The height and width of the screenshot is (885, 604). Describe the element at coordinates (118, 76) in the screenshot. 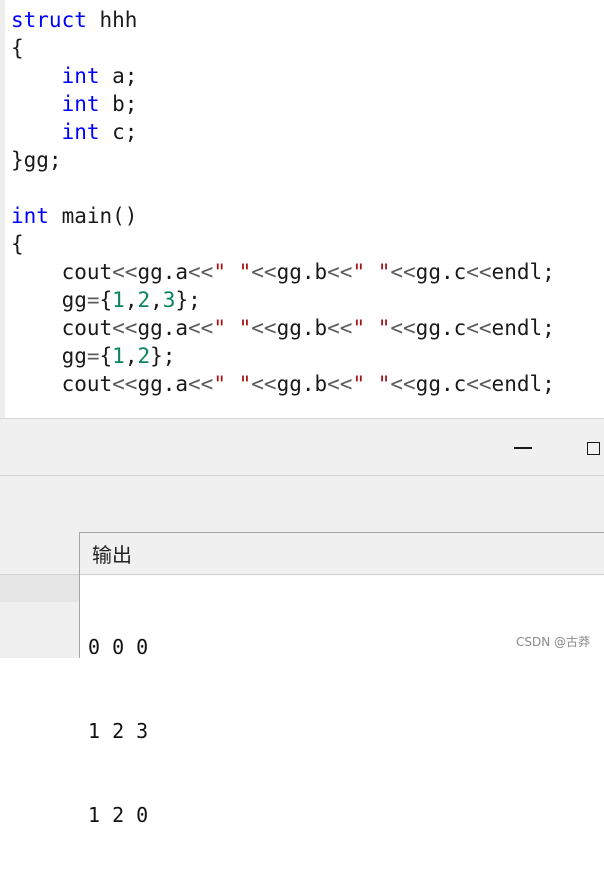

I see `code-token: a;` at that location.